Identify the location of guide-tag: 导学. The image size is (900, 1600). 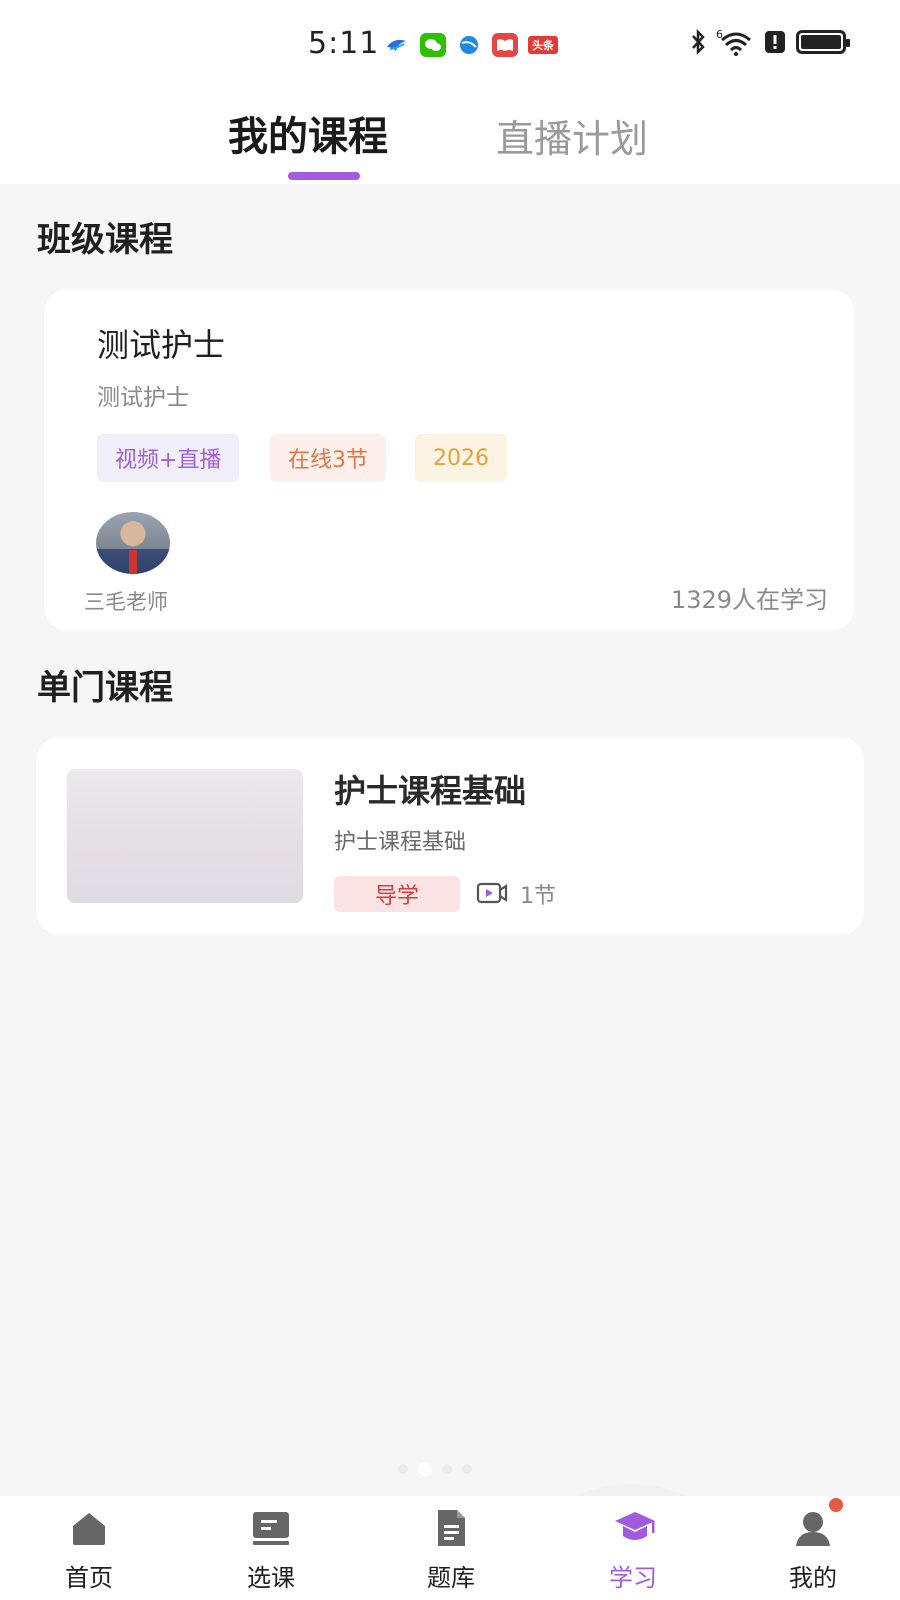
(397, 894).